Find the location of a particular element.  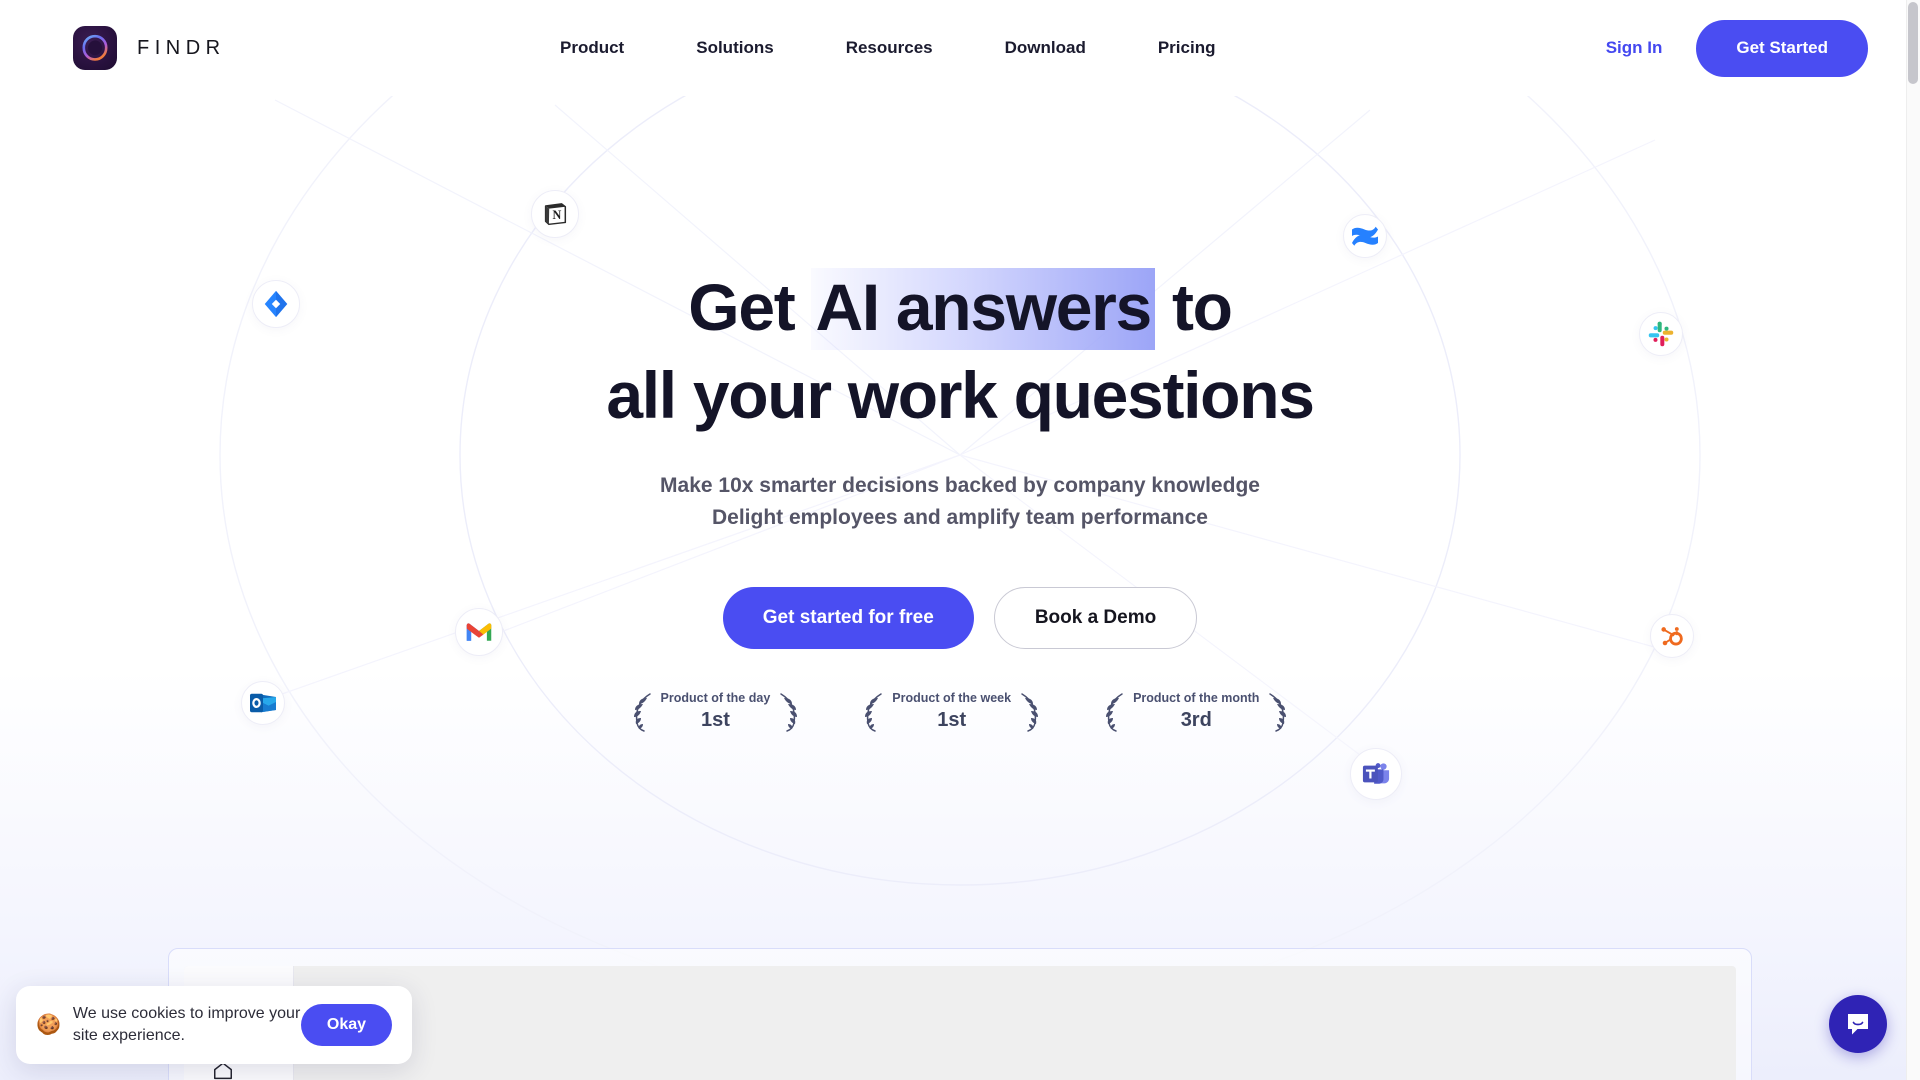

headline-prefix: Get is located at coordinates (750, 307).